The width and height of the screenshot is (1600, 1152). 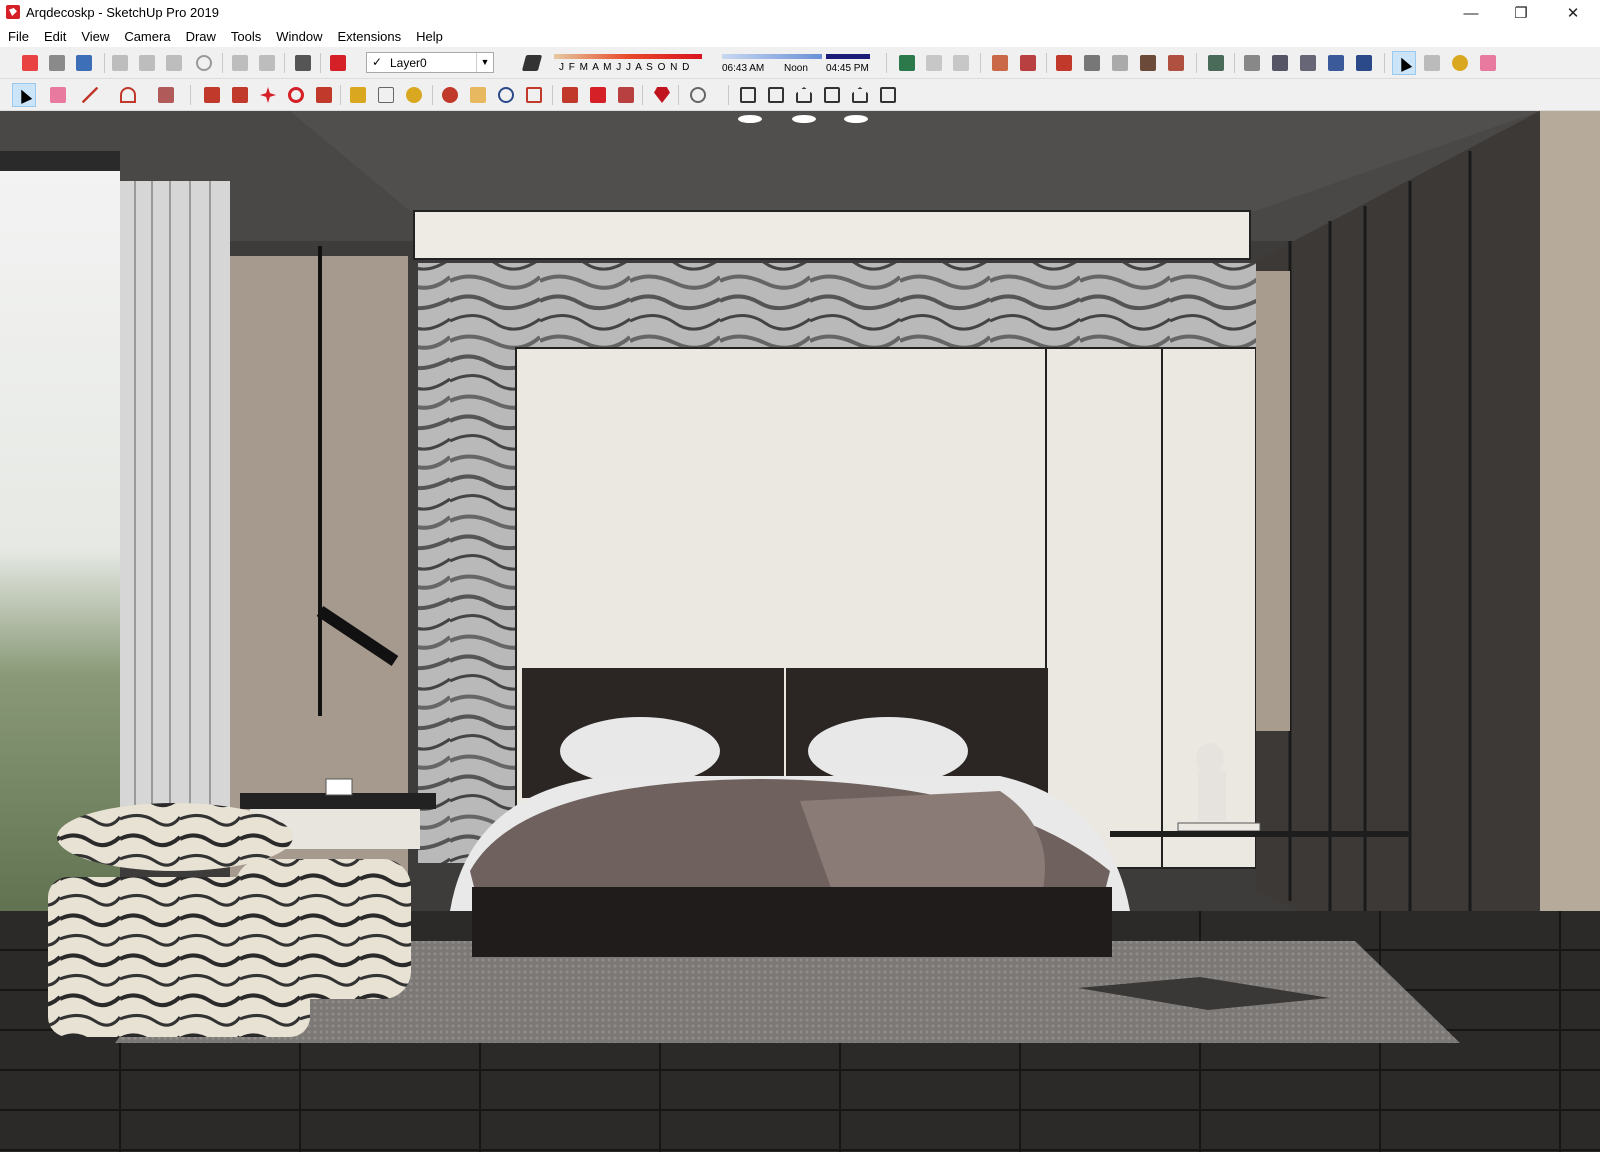 What do you see at coordinates (534, 95) in the screenshot?
I see `zoom-extents-button` at bounding box center [534, 95].